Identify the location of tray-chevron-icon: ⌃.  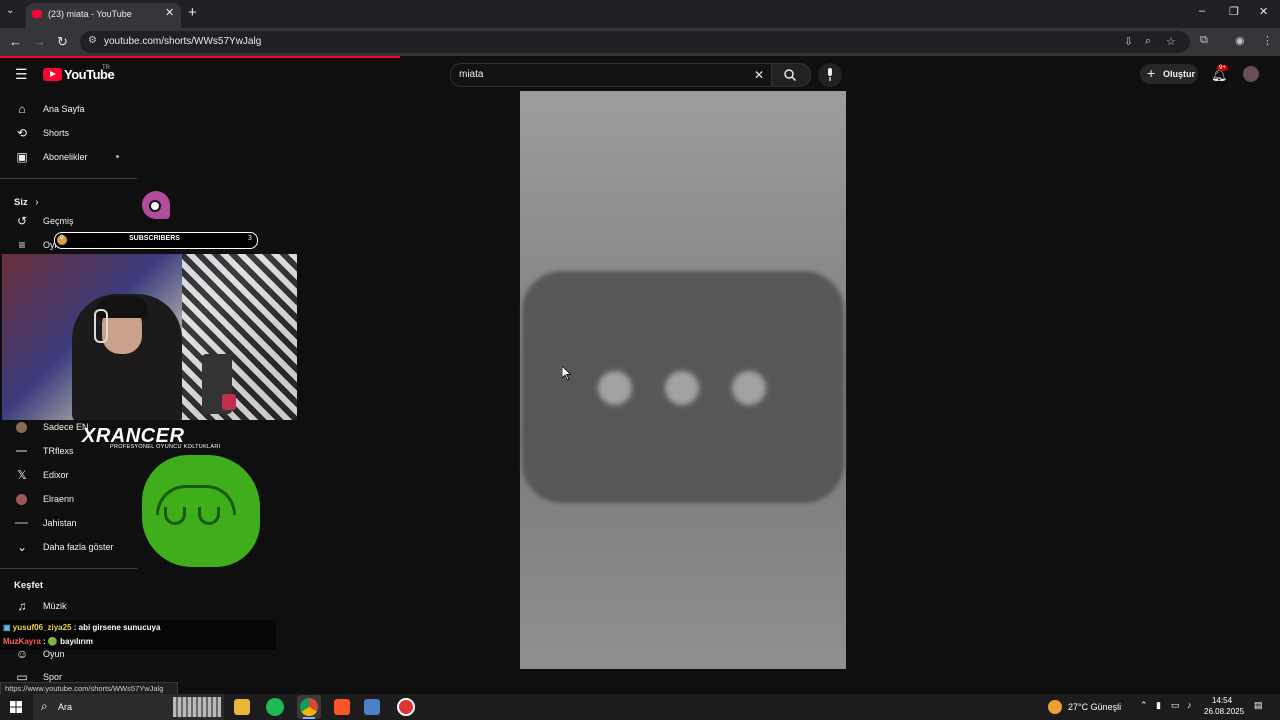
(1144, 705).